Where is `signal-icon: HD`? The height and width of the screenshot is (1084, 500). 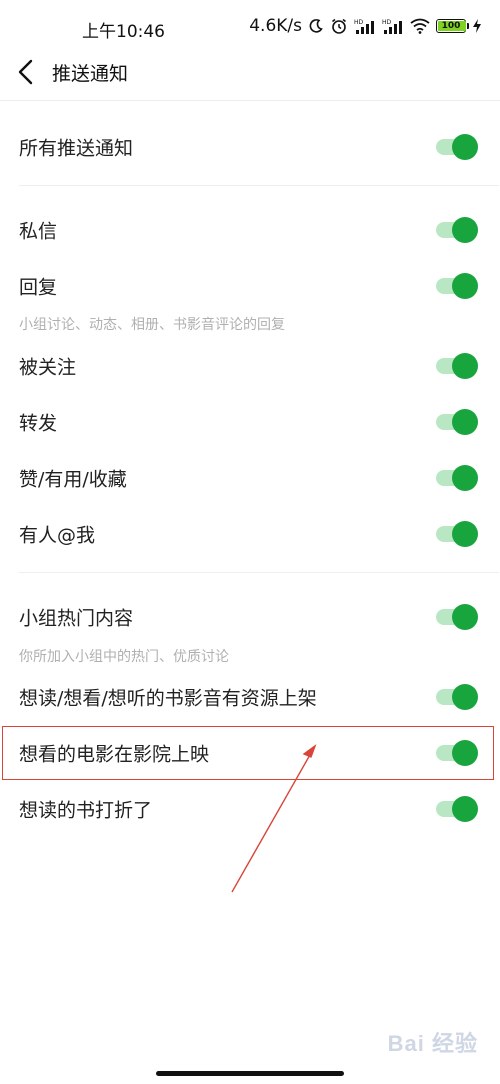
signal-icon: HD is located at coordinates (365, 26).